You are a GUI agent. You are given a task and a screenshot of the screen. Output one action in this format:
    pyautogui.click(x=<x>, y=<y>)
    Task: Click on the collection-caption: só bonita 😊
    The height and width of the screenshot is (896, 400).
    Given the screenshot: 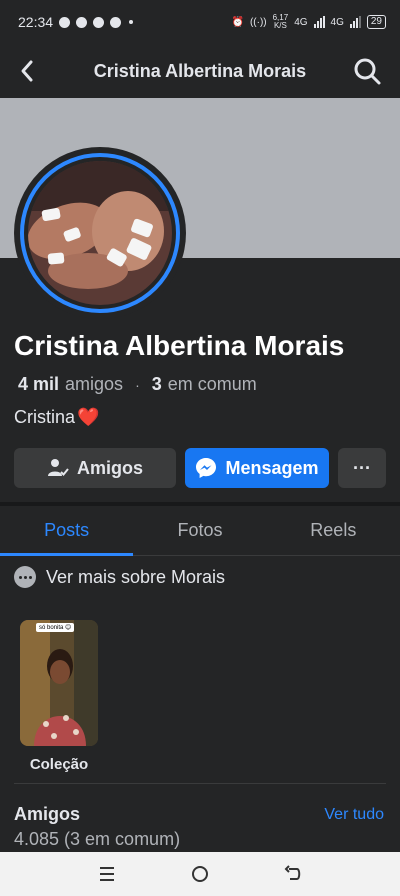 What is the action you would take?
    pyautogui.click(x=55, y=627)
    